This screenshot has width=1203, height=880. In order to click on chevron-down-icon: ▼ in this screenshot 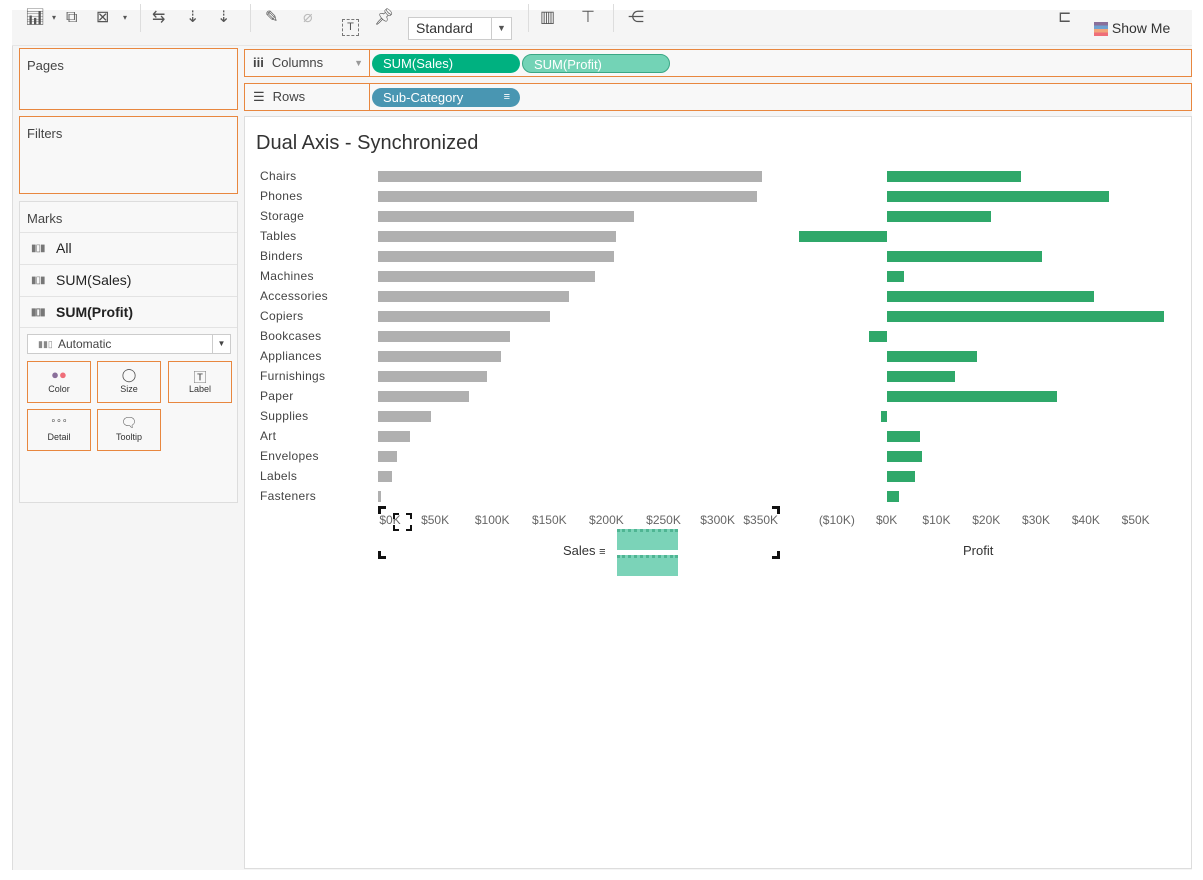, I will do `click(358, 63)`.